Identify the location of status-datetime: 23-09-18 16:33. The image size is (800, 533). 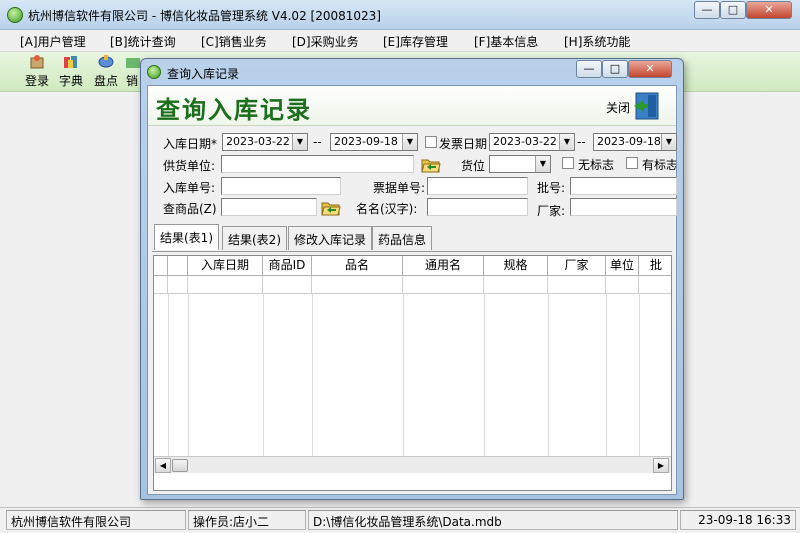
(738, 520).